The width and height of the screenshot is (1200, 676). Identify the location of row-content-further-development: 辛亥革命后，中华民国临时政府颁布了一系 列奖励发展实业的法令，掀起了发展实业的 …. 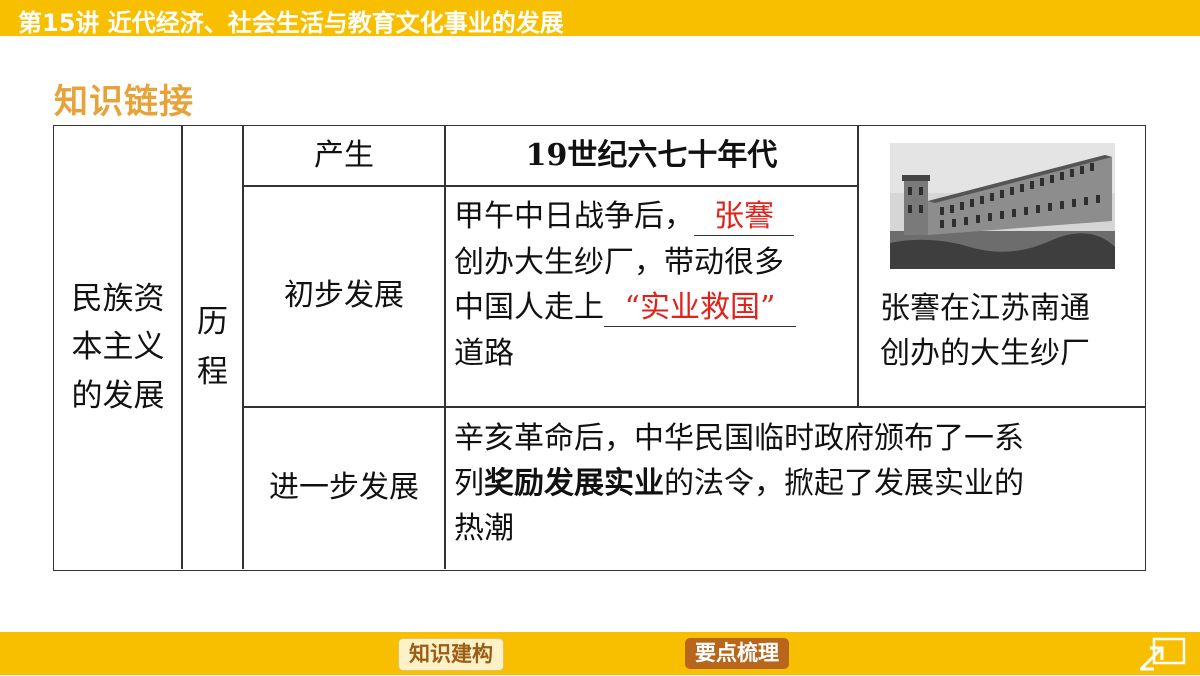
(799, 491).